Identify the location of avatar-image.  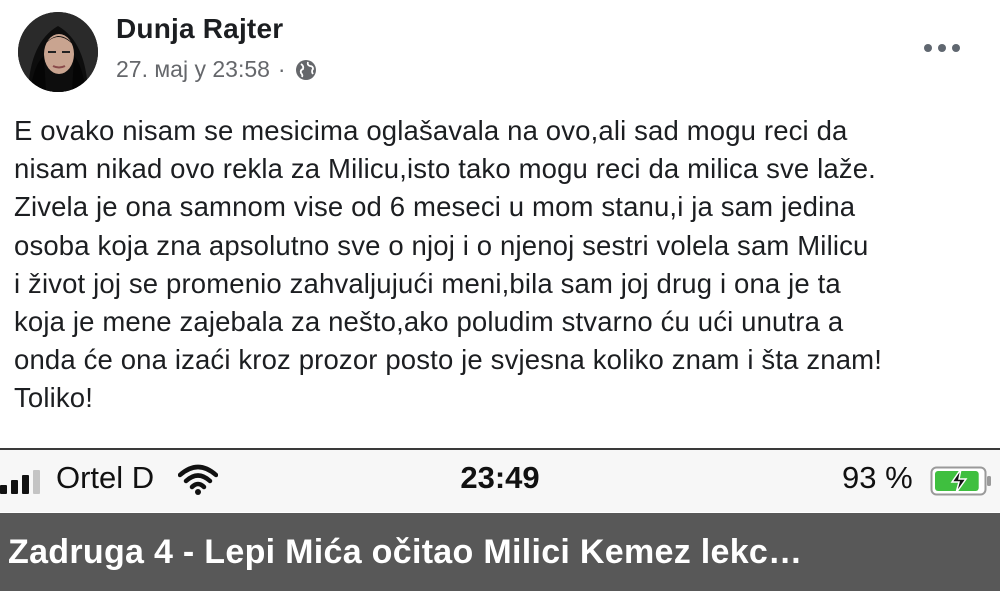
(58, 52).